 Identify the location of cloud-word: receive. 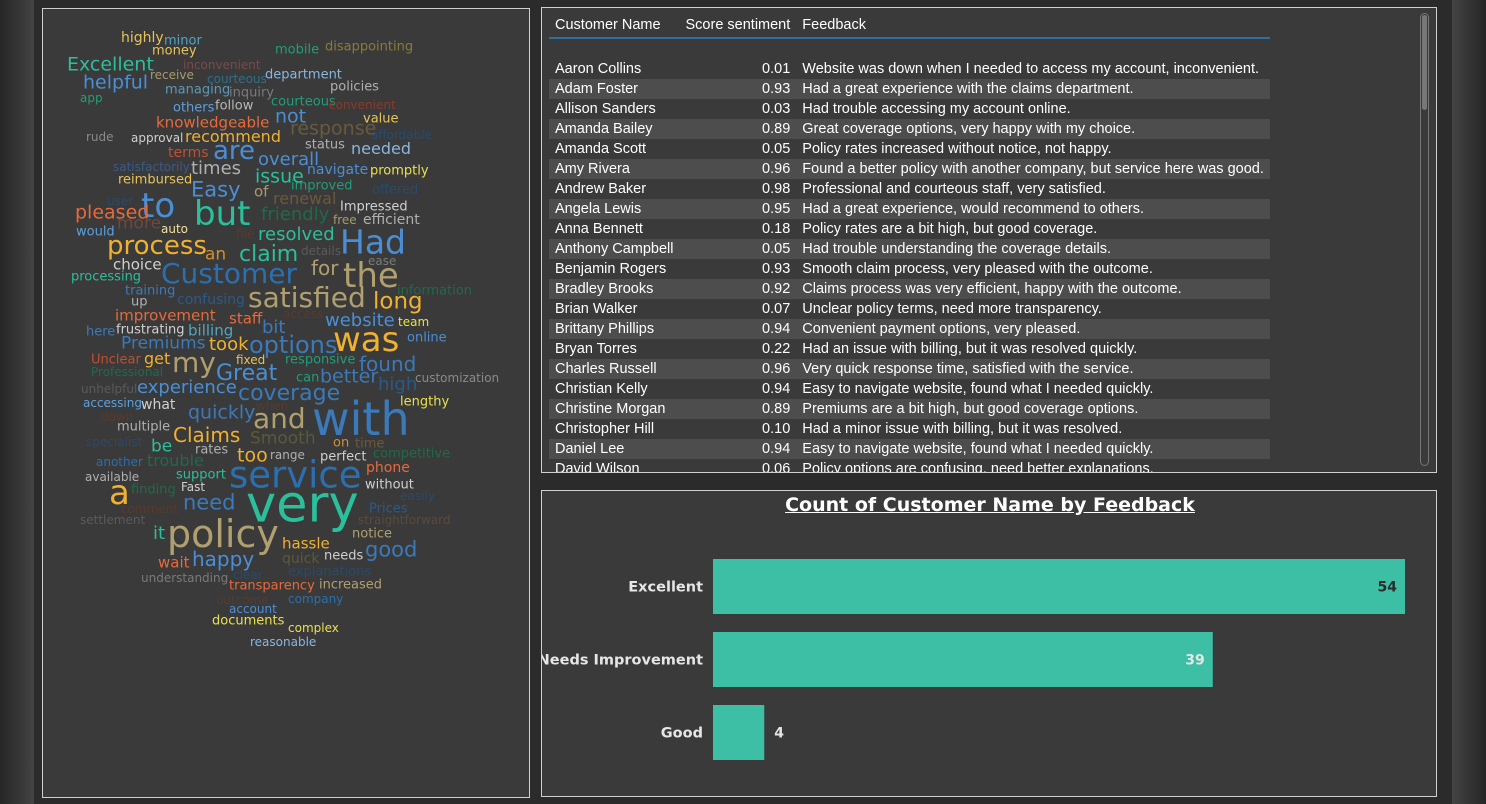
(172, 75).